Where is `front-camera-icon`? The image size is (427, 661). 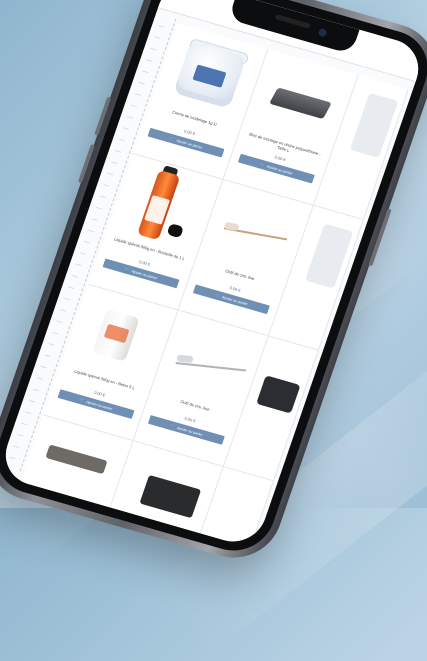
front-camera-icon is located at coordinates (323, 33).